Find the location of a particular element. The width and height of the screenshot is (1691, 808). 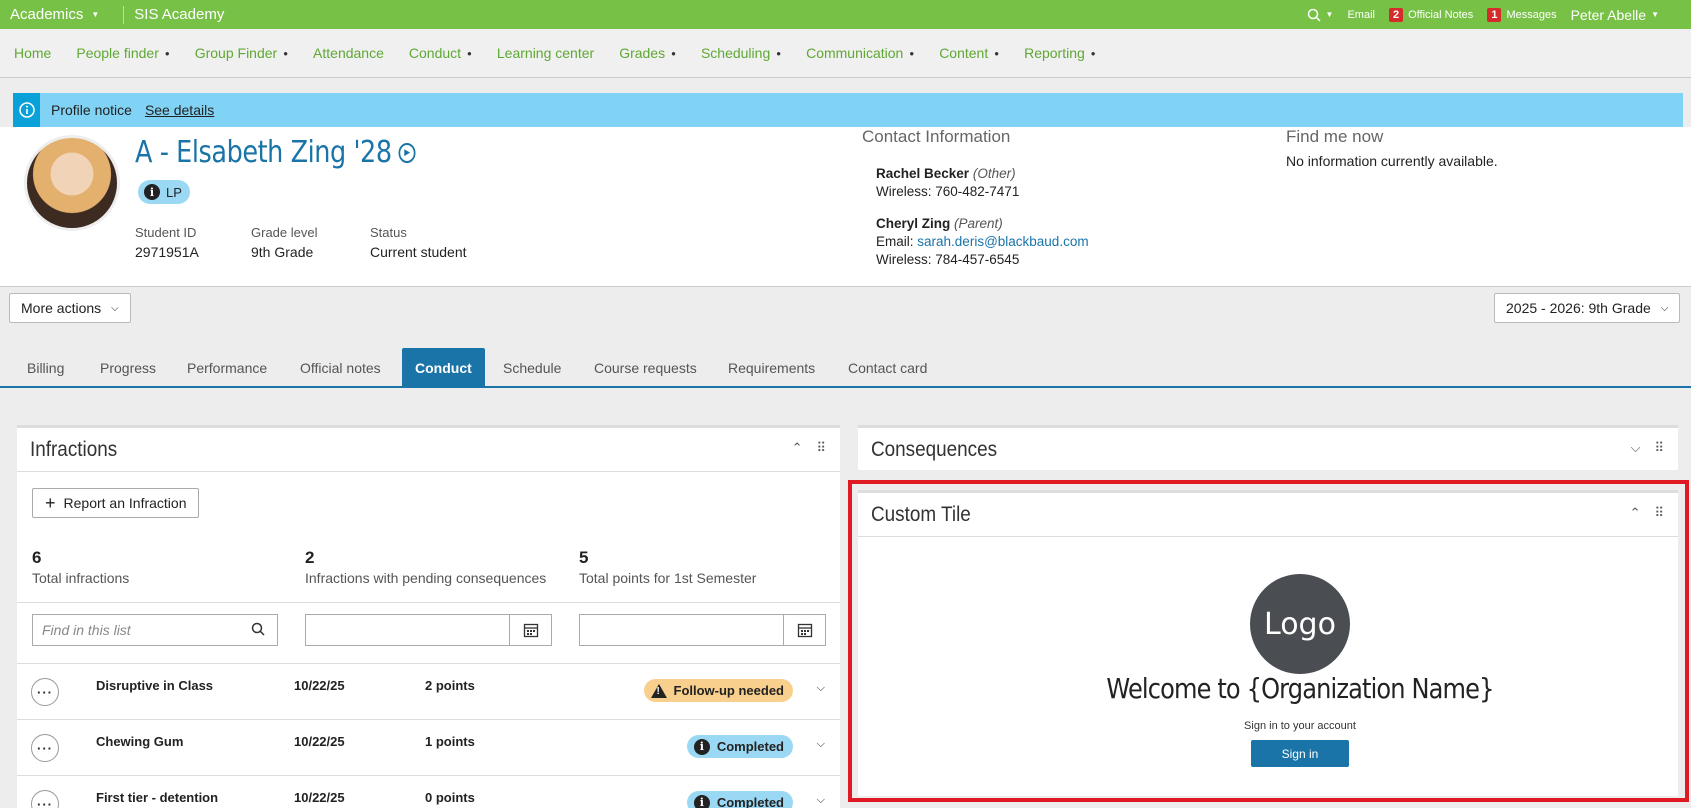

field-label: Student ID is located at coordinates (166, 232).